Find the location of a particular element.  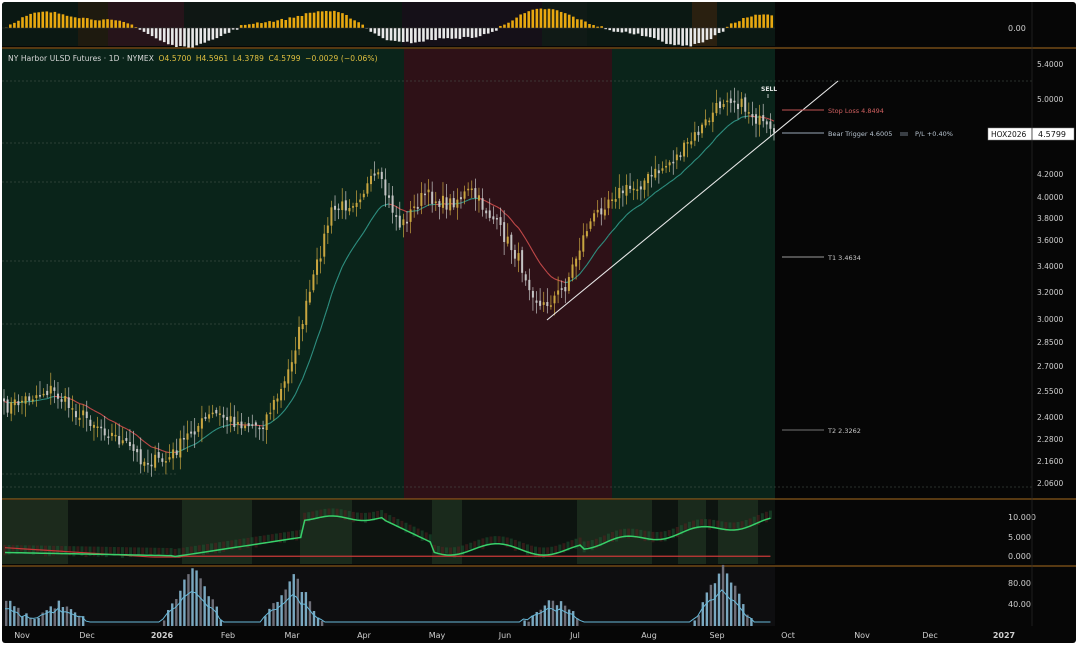

symbol-title: NY Harbor ULSD Futures · 1D · NYMEX is located at coordinates (81, 58).